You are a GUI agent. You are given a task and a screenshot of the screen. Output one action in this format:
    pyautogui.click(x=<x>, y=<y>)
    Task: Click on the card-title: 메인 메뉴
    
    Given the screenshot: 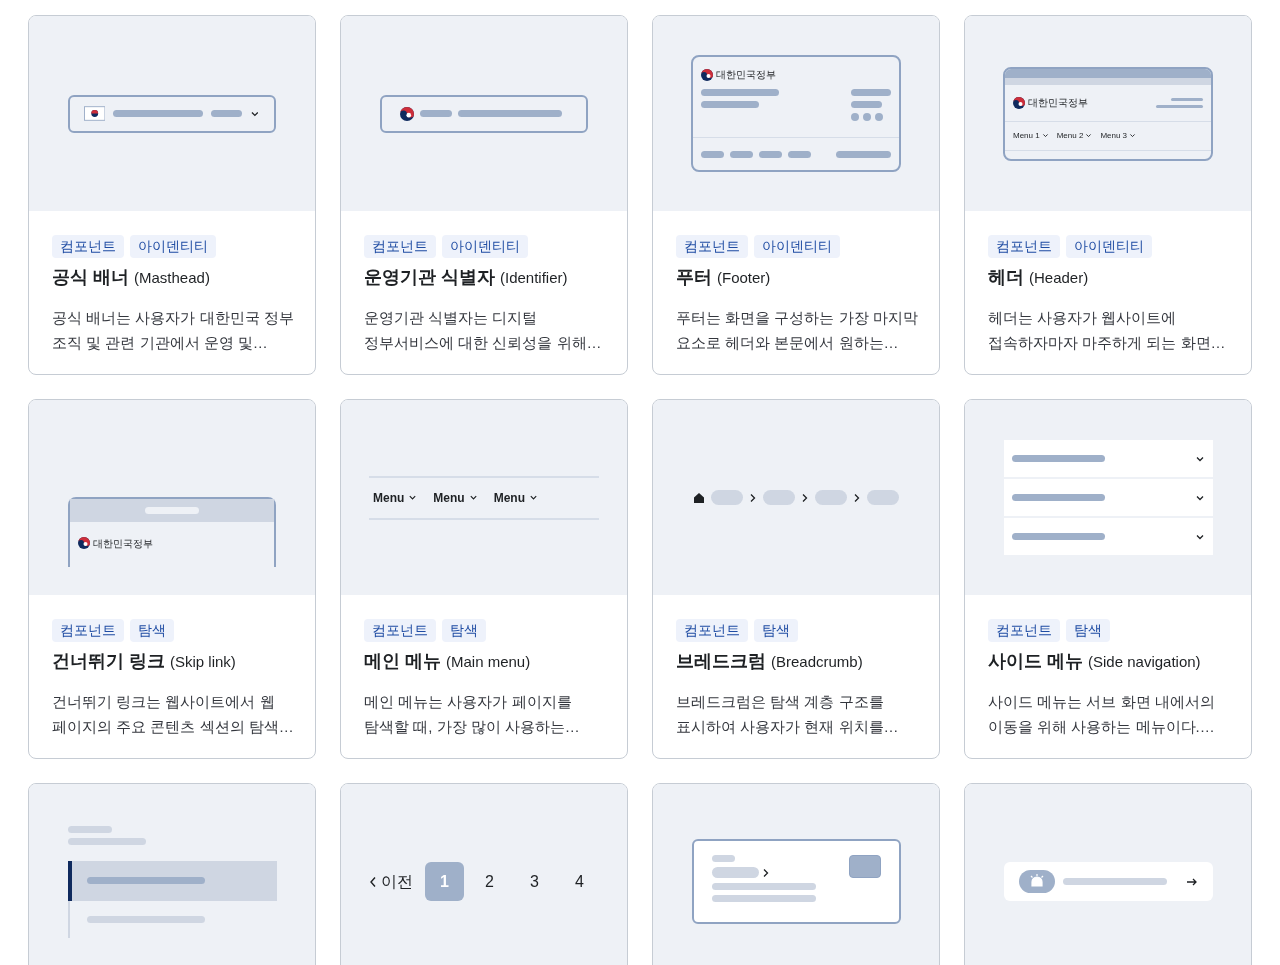 What is the action you would take?
    pyautogui.click(x=402, y=661)
    